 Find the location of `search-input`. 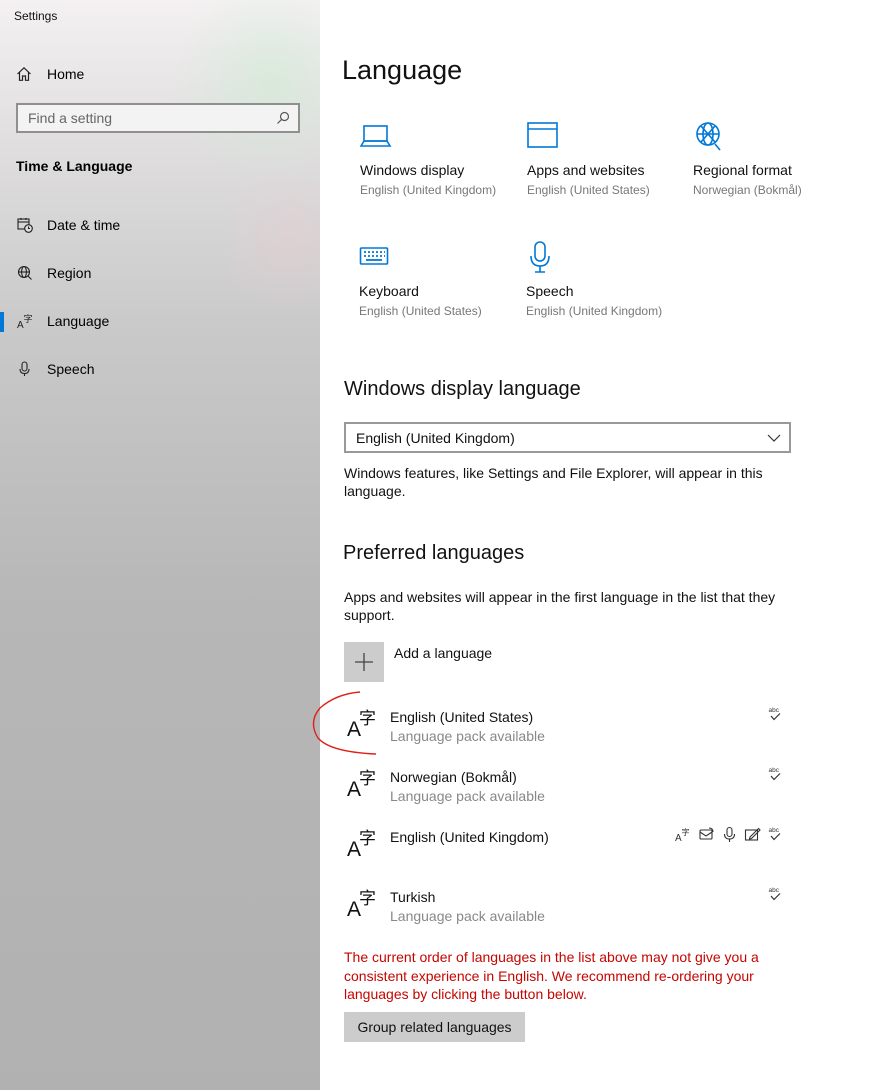

search-input is located at coordinates (147, 118).